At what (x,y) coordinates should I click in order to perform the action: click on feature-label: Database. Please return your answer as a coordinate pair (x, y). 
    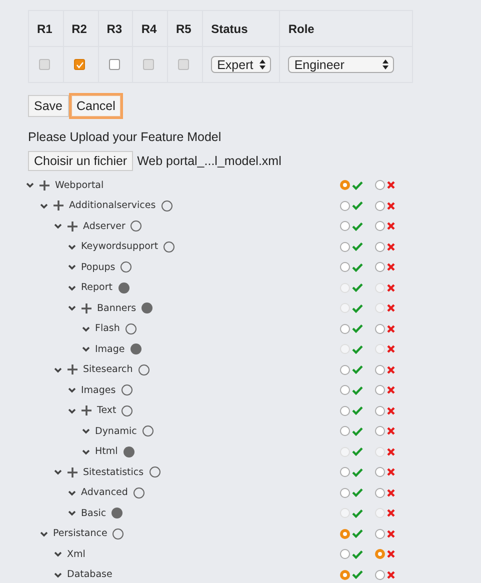
    Looking at the image, I should click on (89, 574).